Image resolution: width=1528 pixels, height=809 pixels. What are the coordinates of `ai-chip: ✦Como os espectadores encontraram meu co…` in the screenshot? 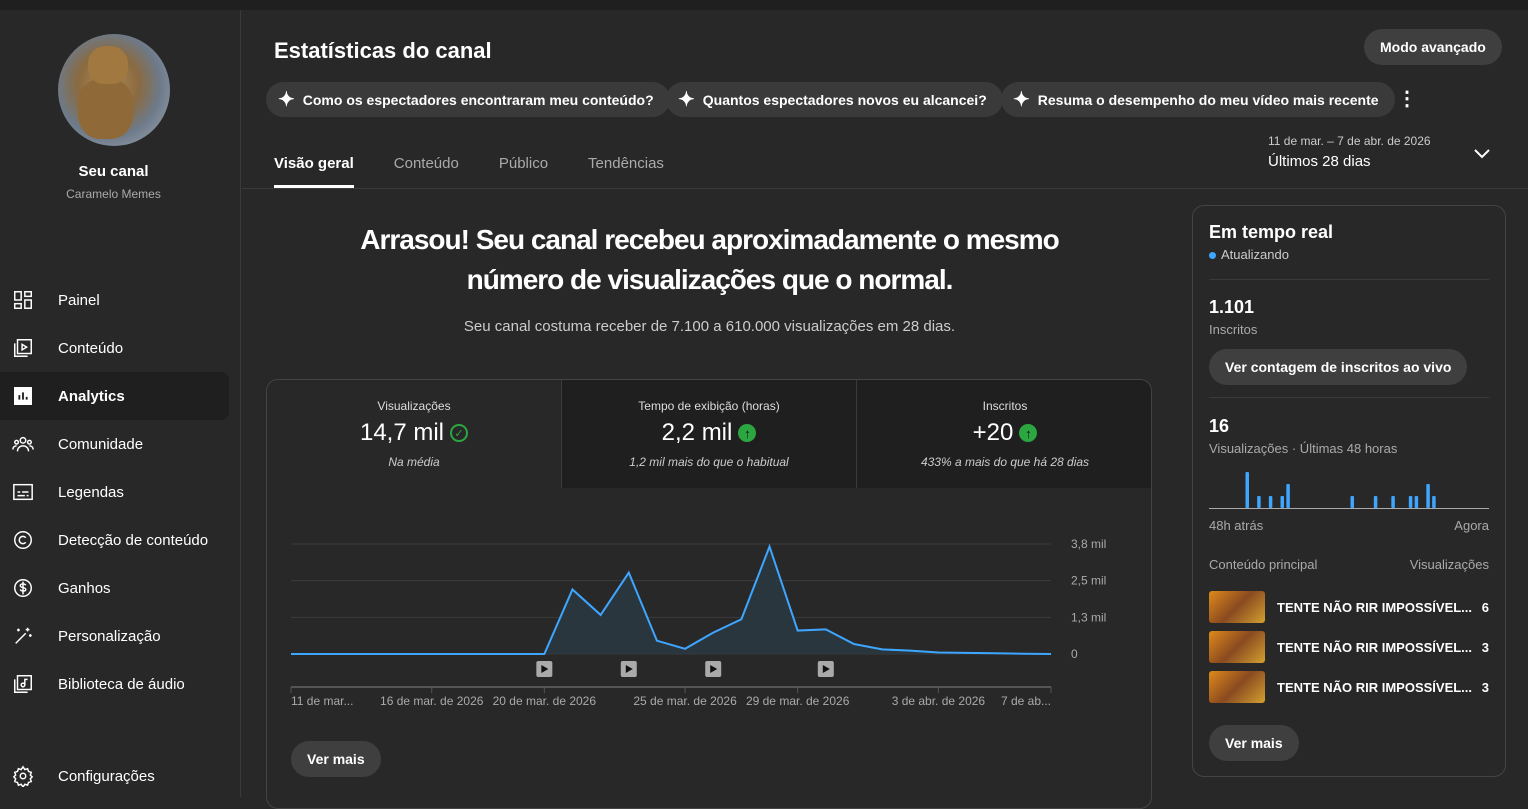 It's located at (468, 99).